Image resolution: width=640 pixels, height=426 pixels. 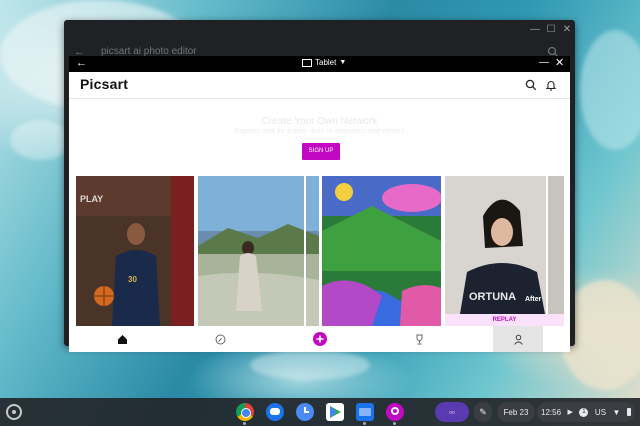 I want to click on nav-profile, so click(x=518, y=339).